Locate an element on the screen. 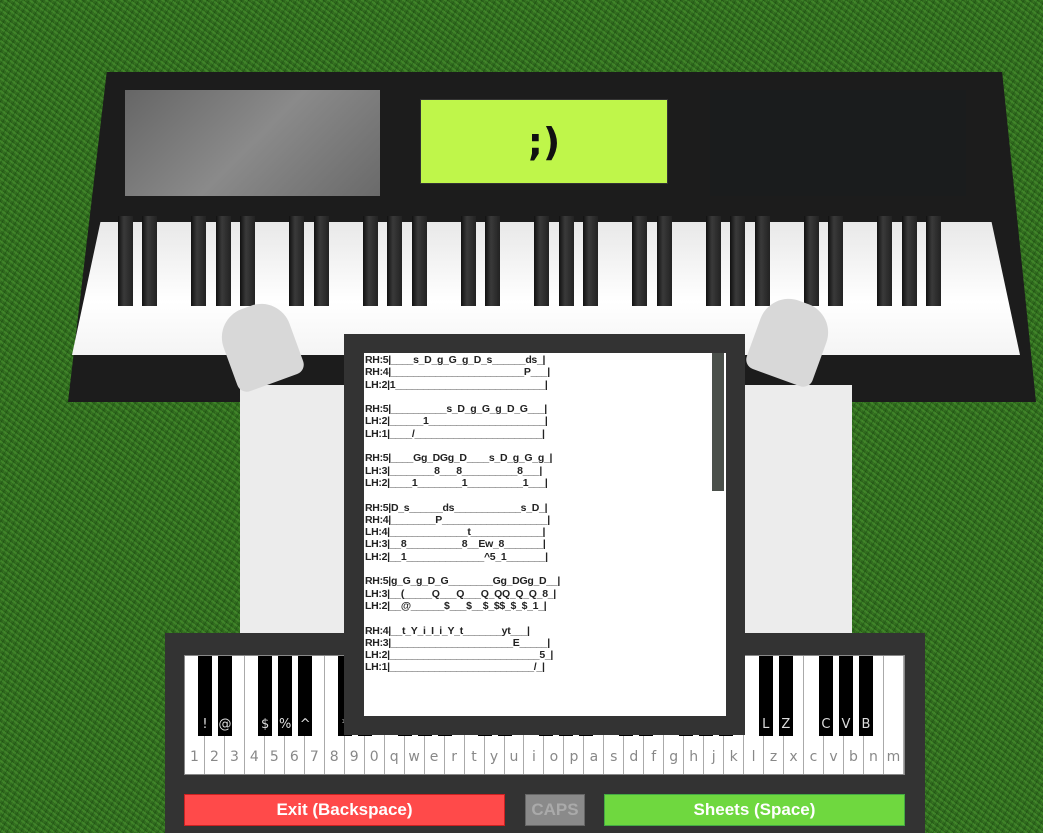  caps-button: CAPS is located at coordinates (555, 810).